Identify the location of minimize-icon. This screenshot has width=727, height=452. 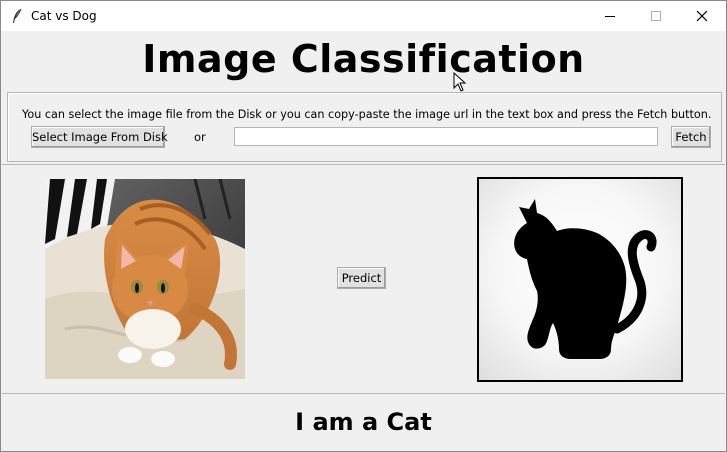
(610, 16).